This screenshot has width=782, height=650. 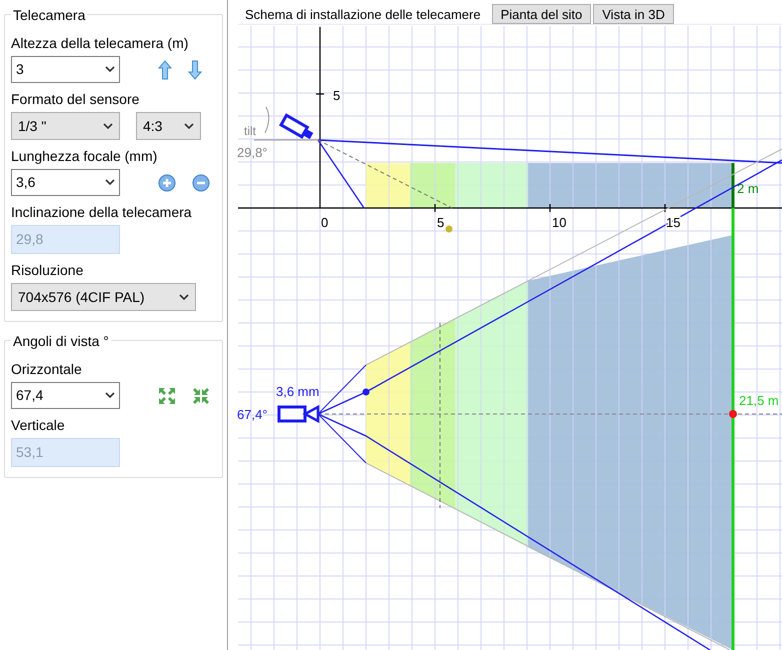 What do you see at coordinates (633, 14) in the screenshot?
I see `tab: Vista in 3D` at bounding box center [633, 14].